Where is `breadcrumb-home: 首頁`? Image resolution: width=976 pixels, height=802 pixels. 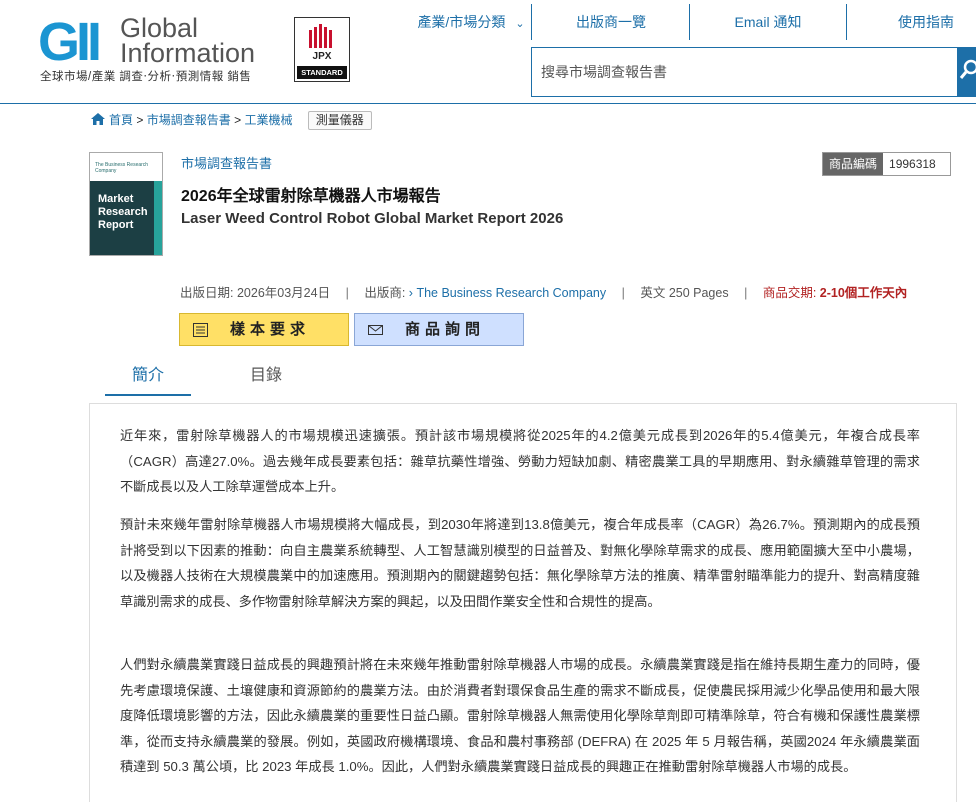 breadcrumb-home: 首頁 is located at coordinates (121, 120).